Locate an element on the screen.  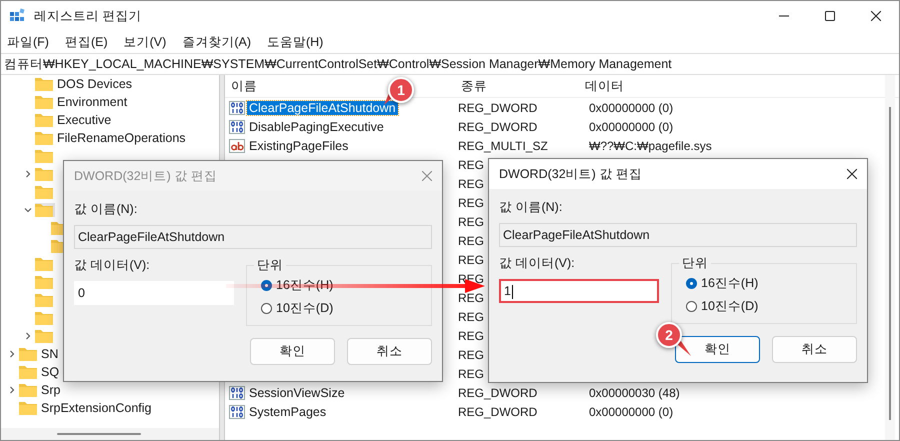
table-cell: REG_MULTI_SZ is located at coordinates (503, 145).